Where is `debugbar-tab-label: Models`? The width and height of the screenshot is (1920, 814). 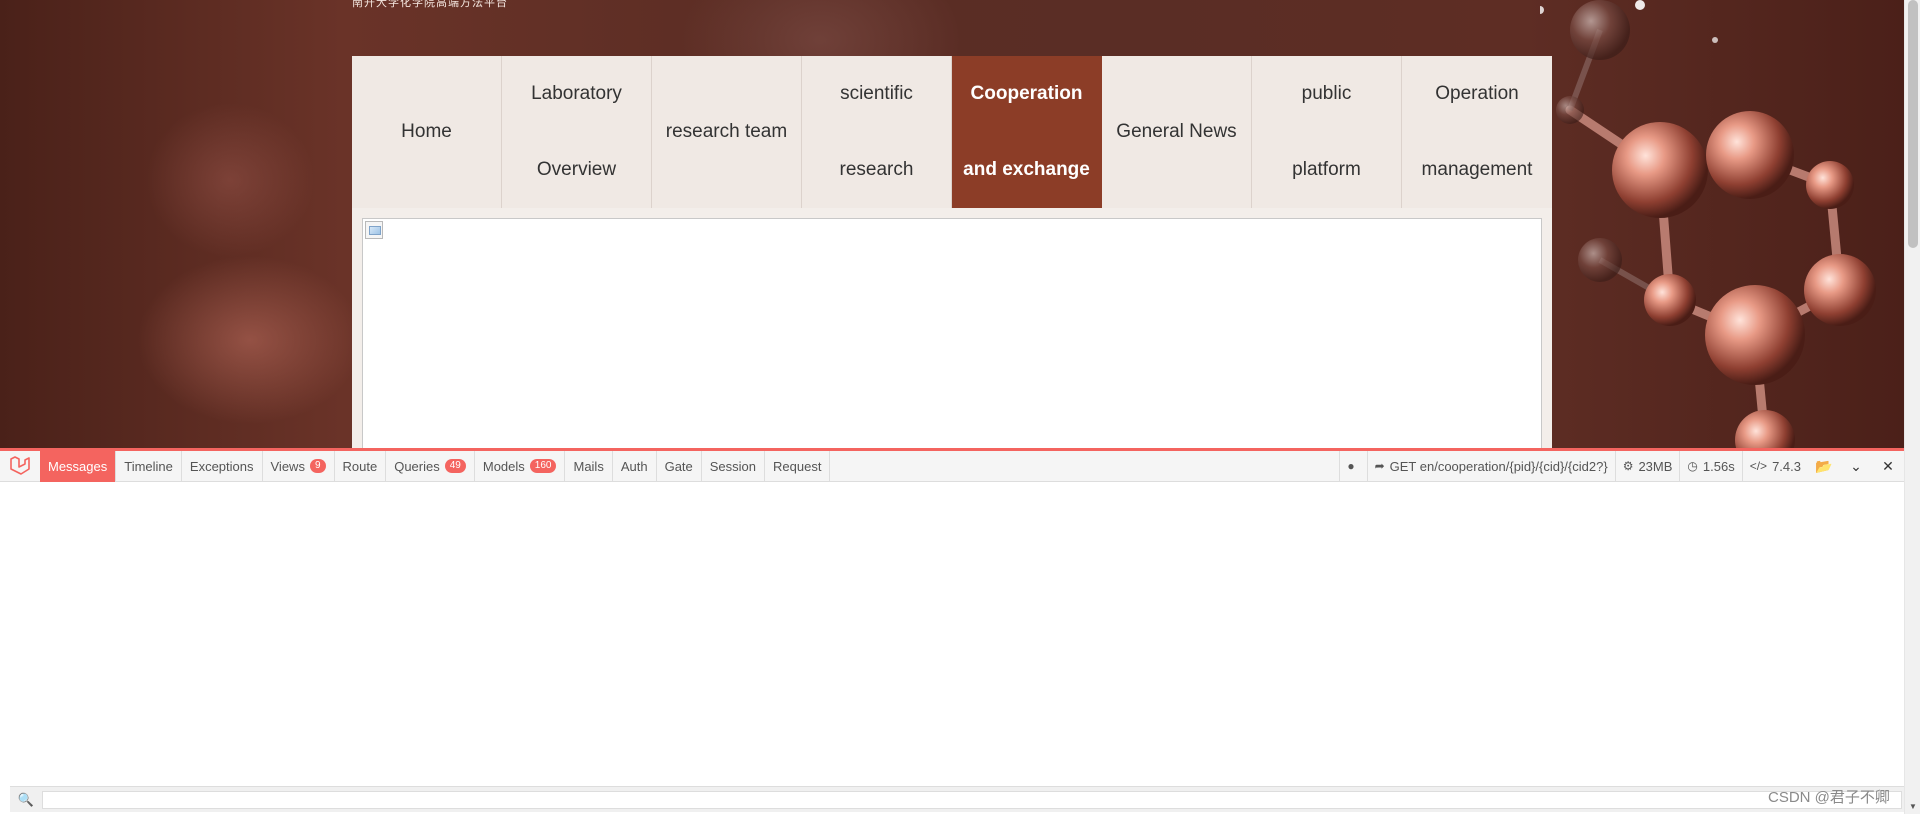
debugbar-tab-label: Models is located at coordinates (503, 466).